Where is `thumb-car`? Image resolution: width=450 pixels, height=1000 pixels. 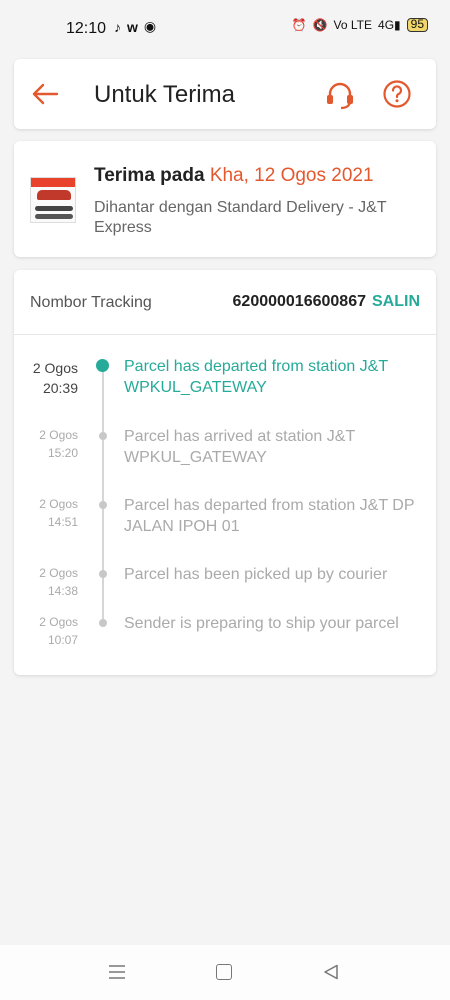 thumb-car is located at coordinates (54, 195).